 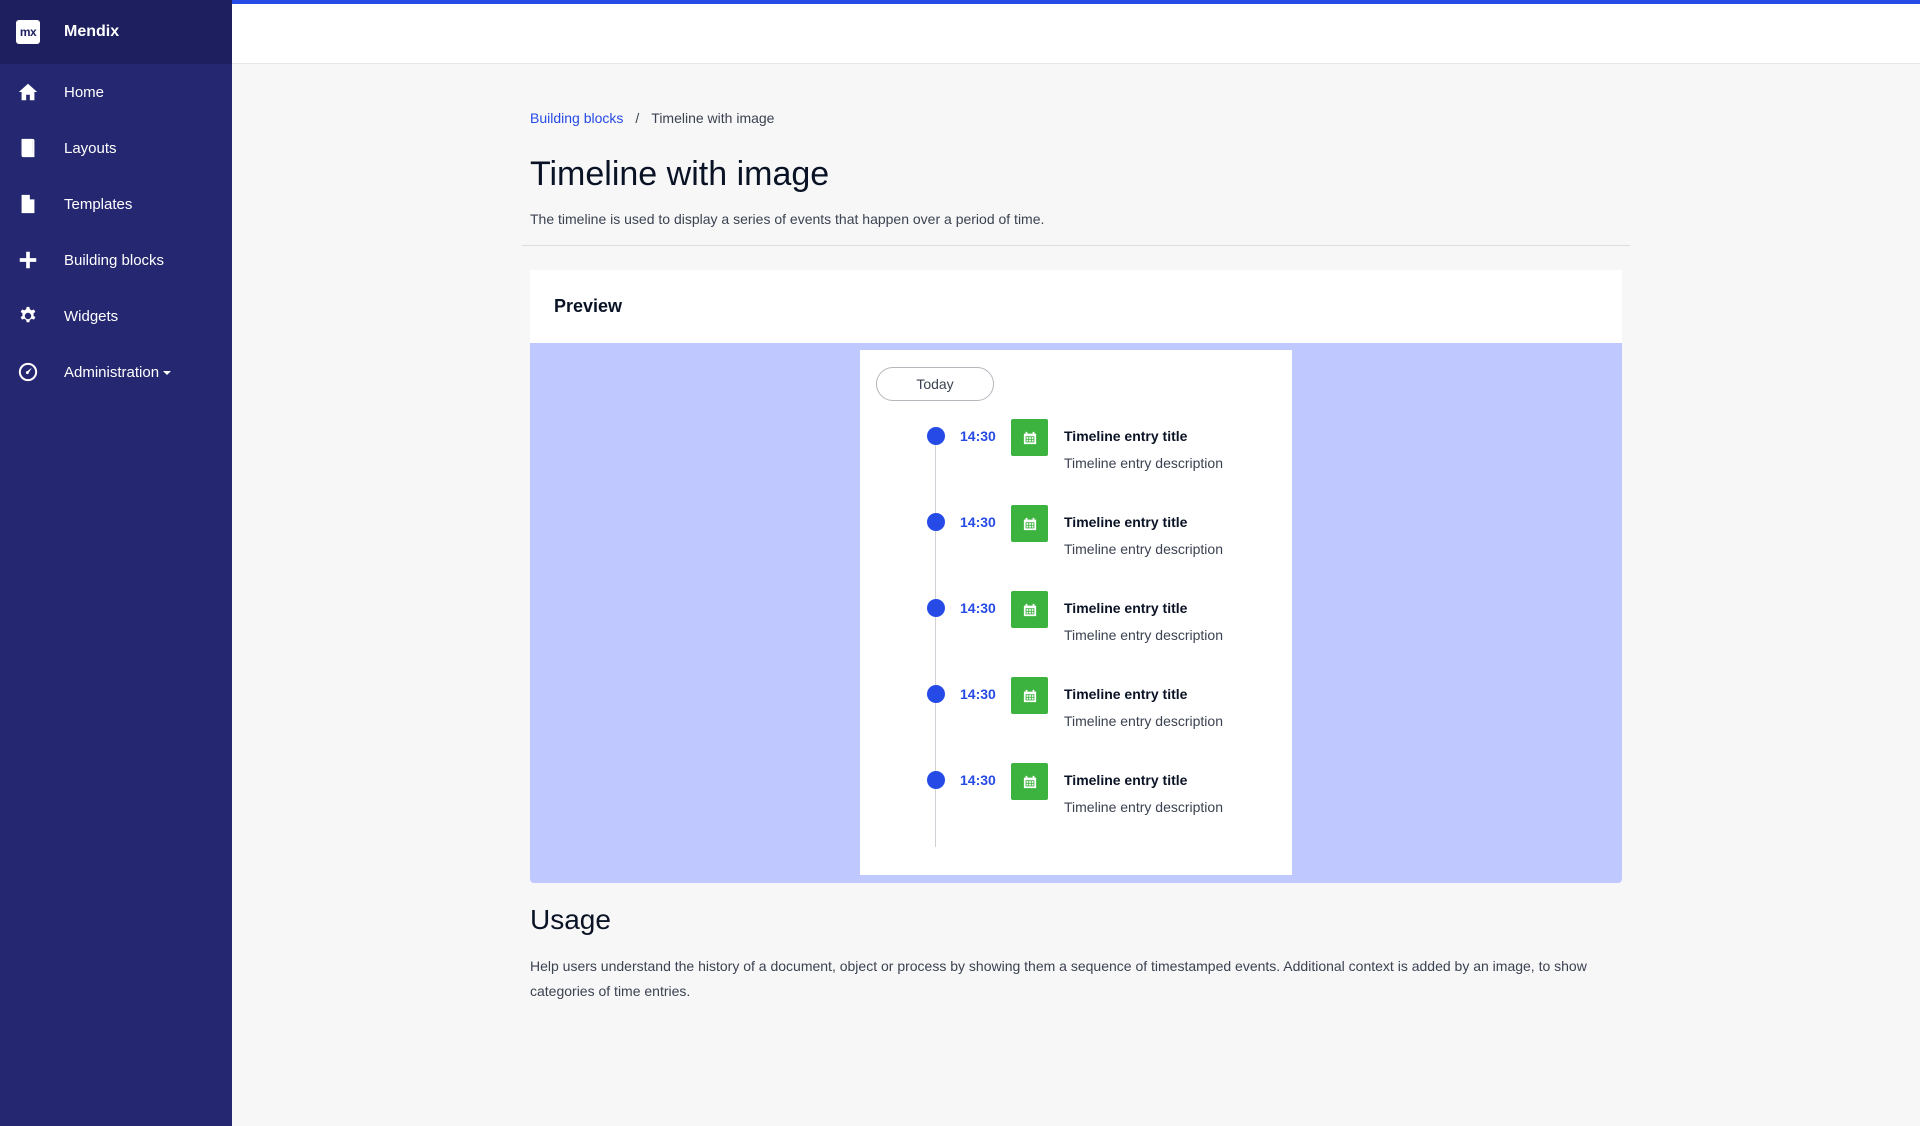 I want to click on dashboard-icon, so click(x=28, y=372).